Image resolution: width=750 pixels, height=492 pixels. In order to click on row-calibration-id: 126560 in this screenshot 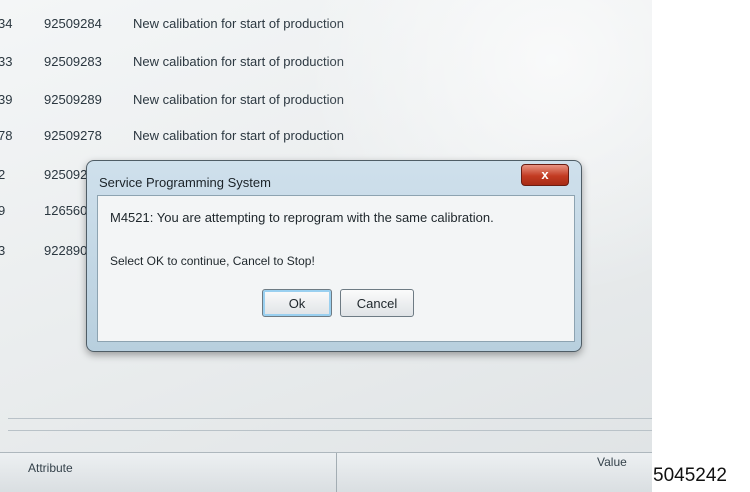, I will do `click(66, 210)`.